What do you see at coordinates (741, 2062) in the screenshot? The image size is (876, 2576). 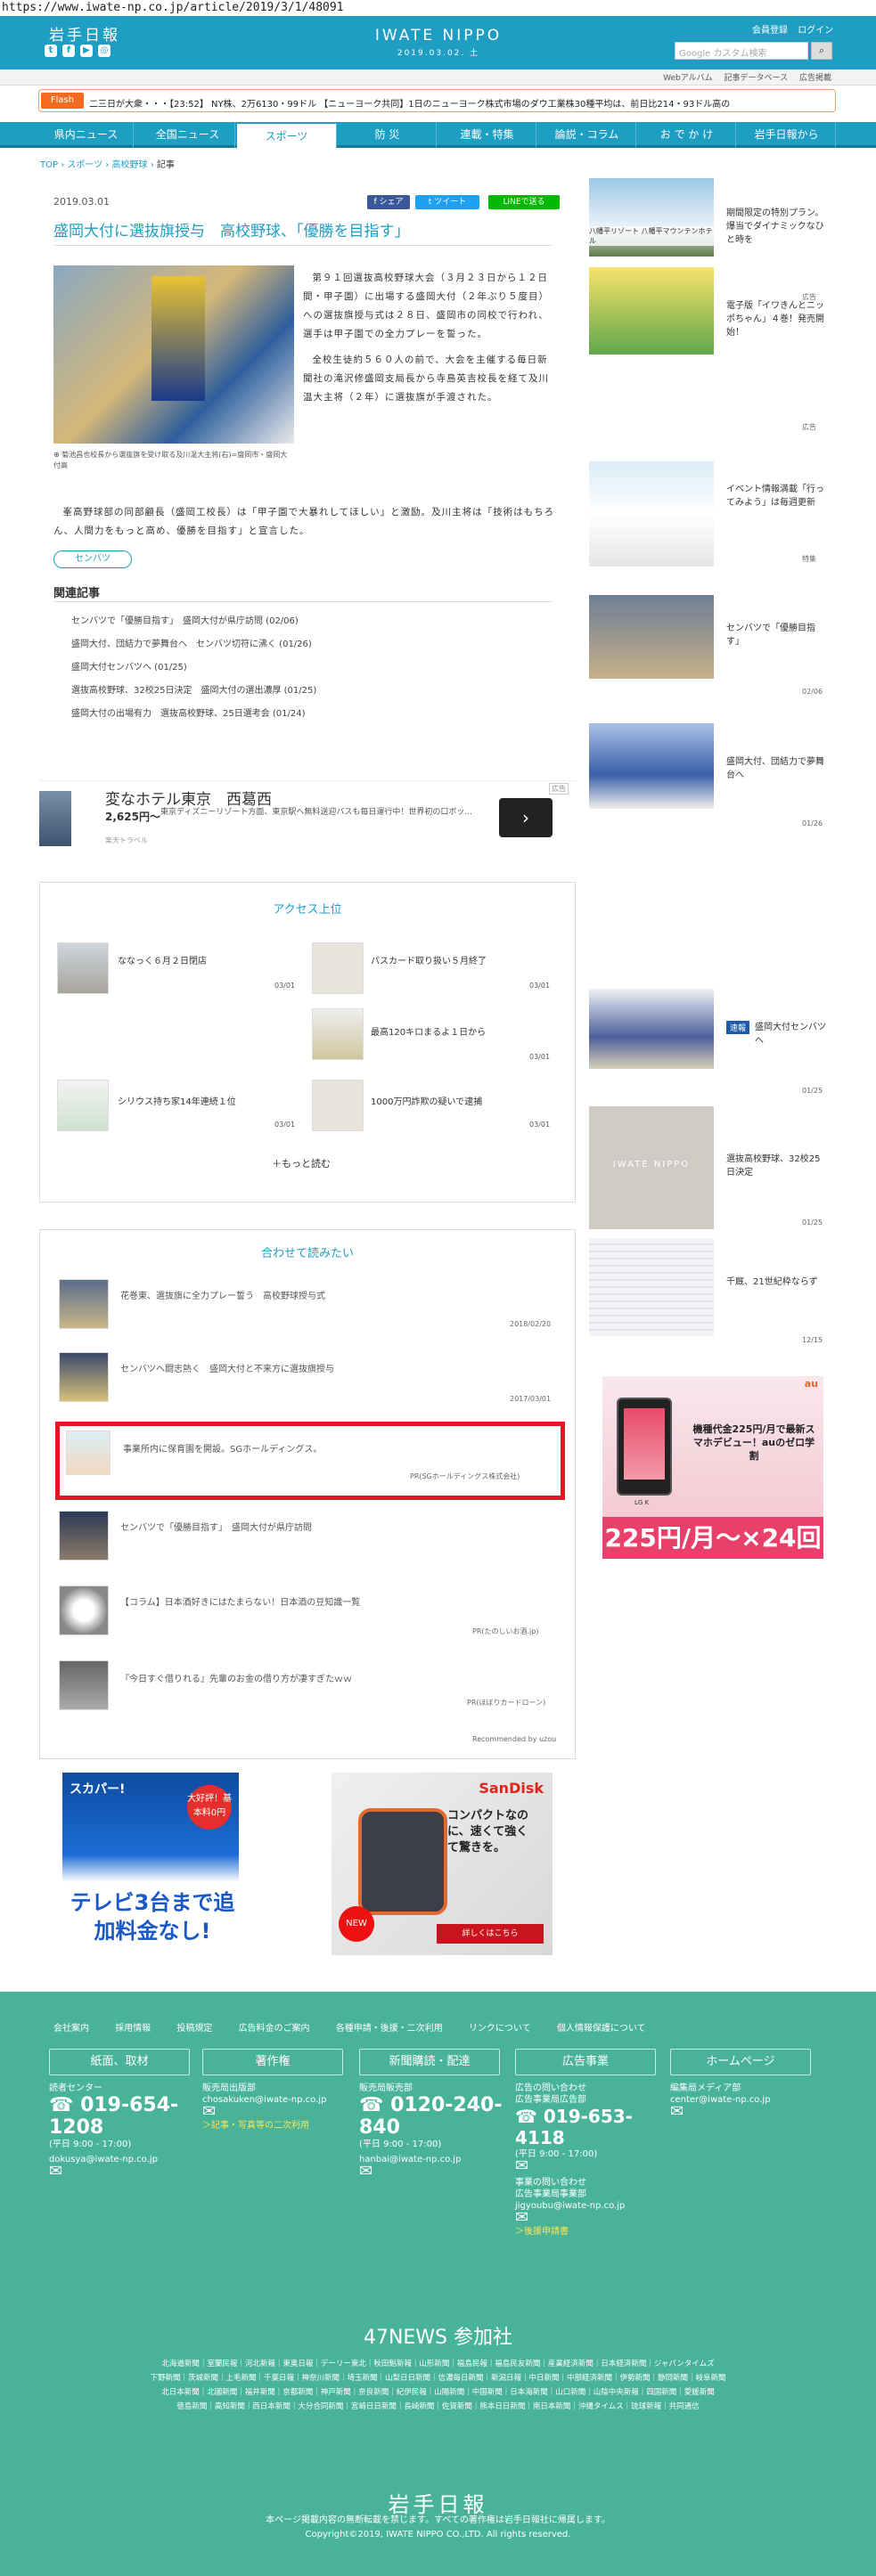 I see `footer-col-head: ホームページ` at bounding box center [741, 2062].